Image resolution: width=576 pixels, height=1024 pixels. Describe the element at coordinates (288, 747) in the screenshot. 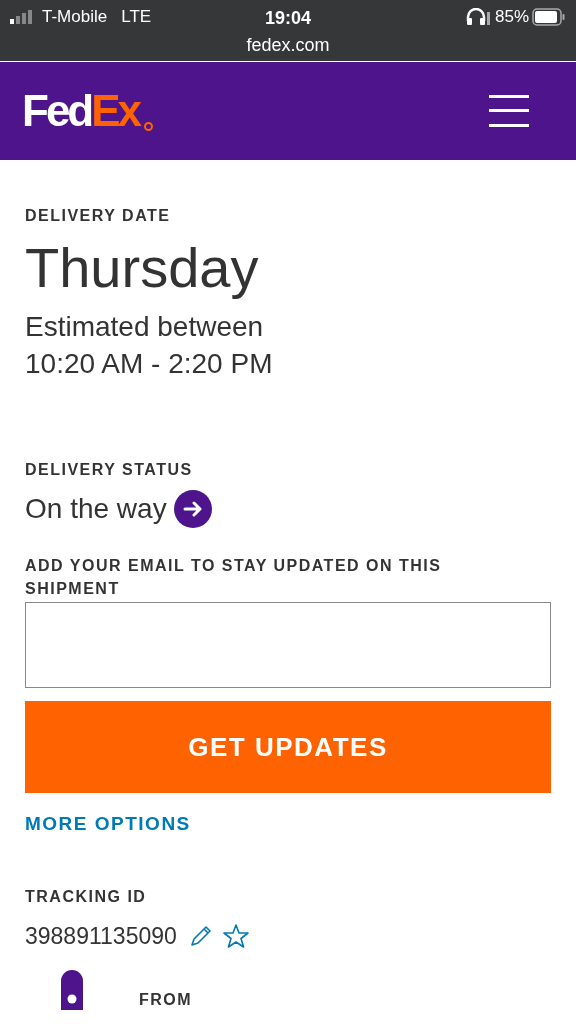

I see `get-updates-button: GET UPDATES` at that location.